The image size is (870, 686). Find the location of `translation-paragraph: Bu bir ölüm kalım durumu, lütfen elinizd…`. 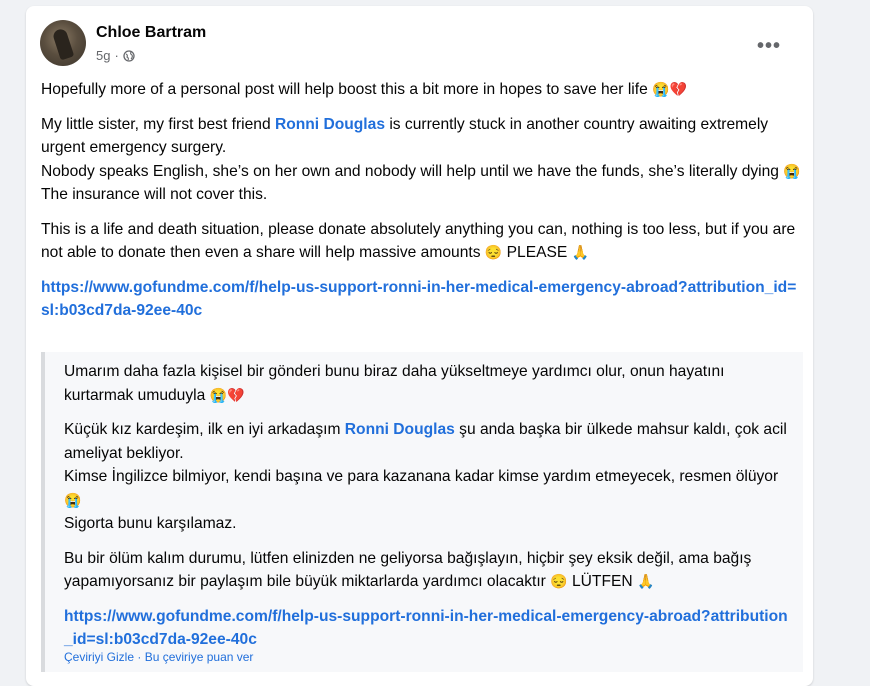

translation-paragraph: Bu bir ölüm kalım durumu, lütfen elinizd… is located at coordinates (426, 570).